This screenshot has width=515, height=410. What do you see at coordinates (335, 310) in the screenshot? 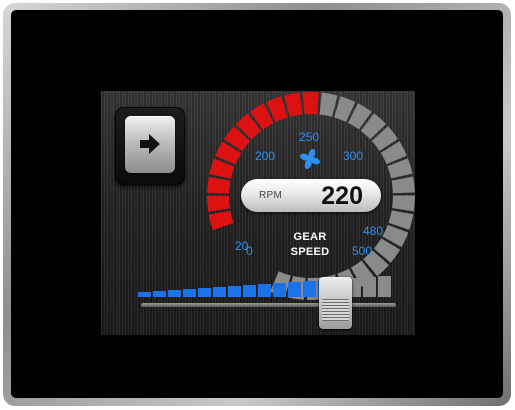
I see `slider-thumb-grip` at bounding box center [335, 310].